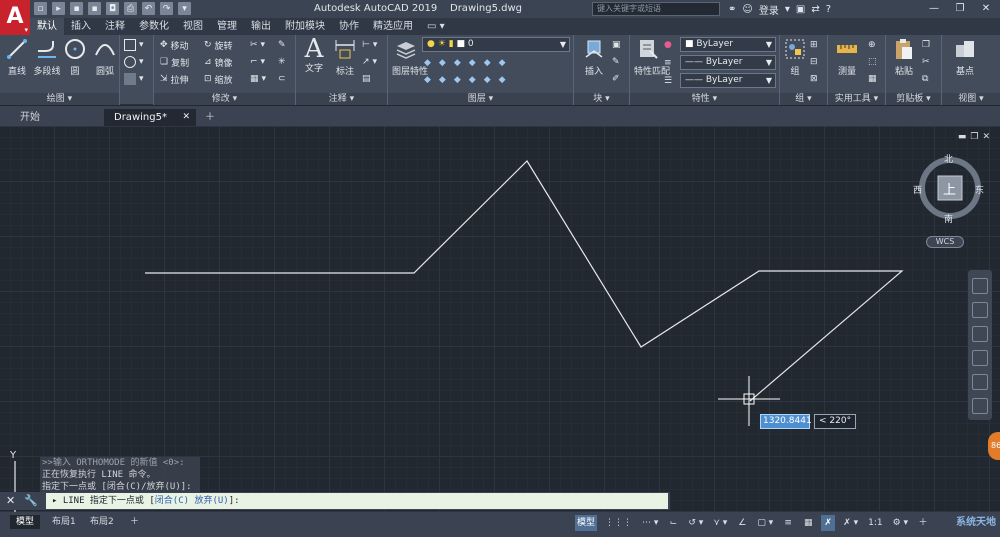 The width and height of the screenshot is (1000, 537). Describe the element at coordinates (742, 523) in the screenshot. I see `object-snap-tracking-icon: ∠` at that location.